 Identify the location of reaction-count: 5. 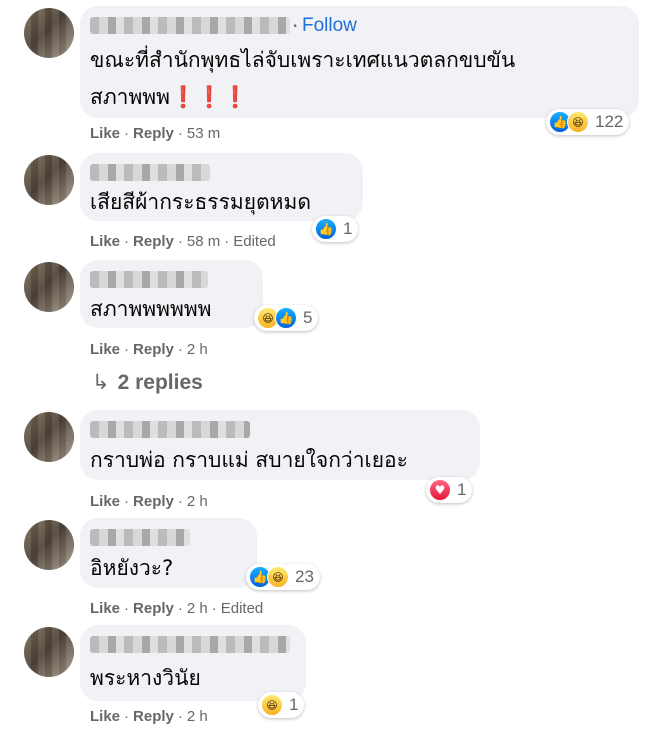
(308, 317).